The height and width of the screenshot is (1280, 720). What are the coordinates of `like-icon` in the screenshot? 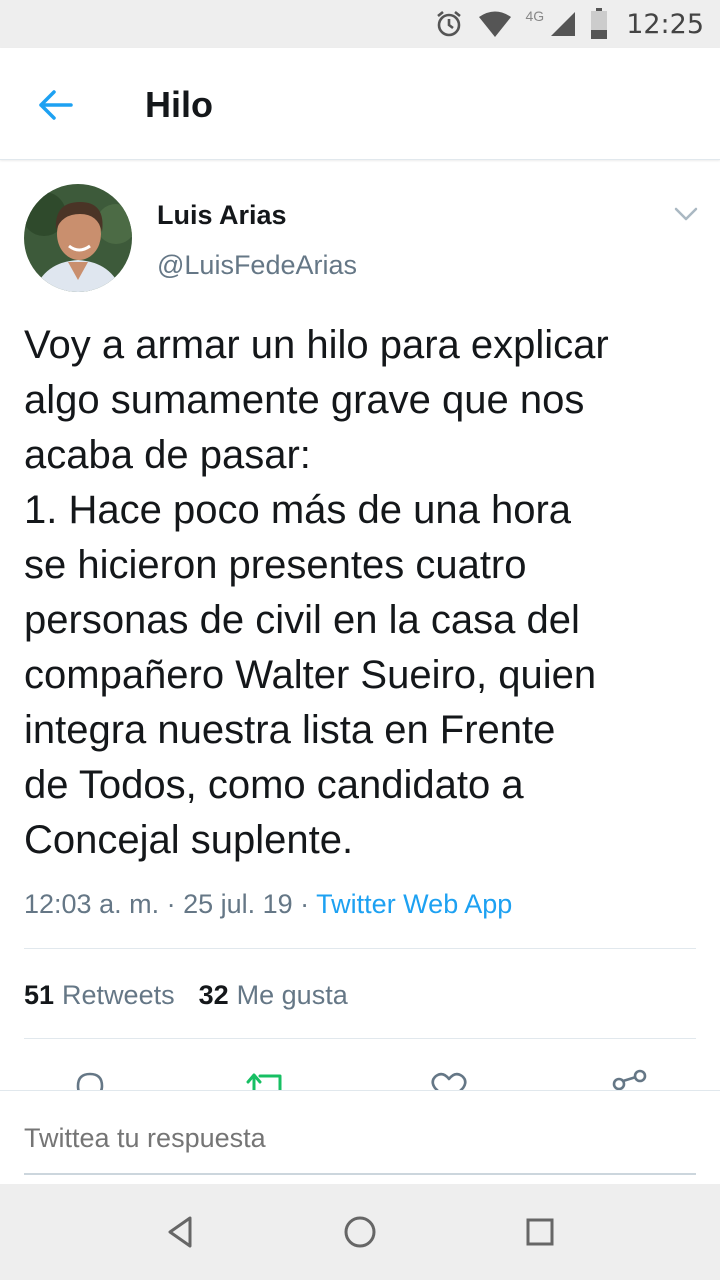 It's located at (449, 1081).